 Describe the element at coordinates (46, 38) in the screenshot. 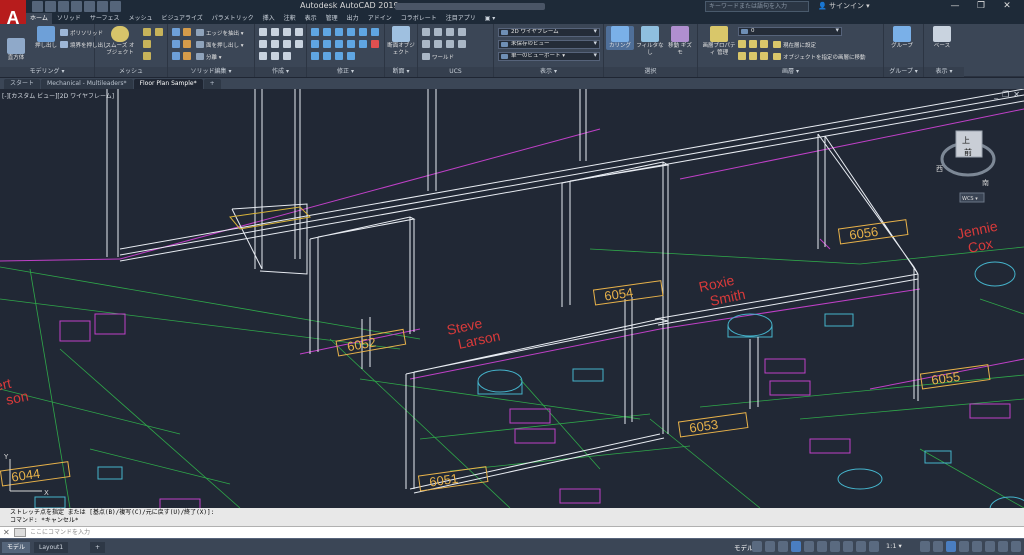

I see `extrude-button: 押し出し` at that location.